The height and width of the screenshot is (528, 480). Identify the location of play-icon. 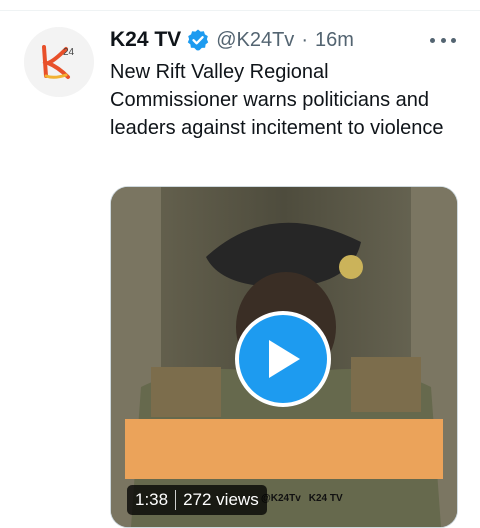
(284, 359).